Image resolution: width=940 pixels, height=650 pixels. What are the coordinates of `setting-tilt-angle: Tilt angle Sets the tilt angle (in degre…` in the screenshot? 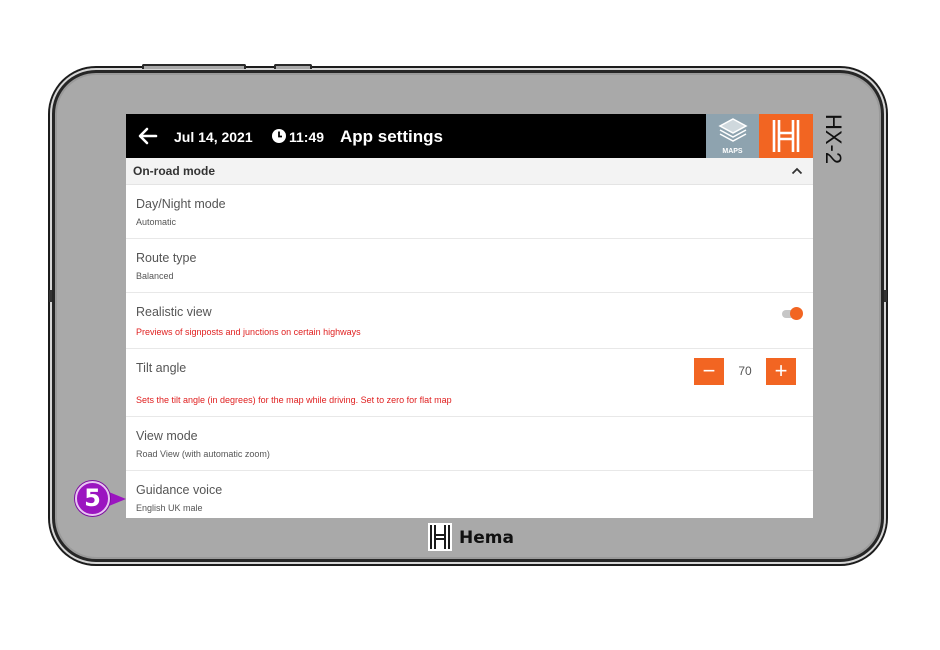 It's located at (469, 382).